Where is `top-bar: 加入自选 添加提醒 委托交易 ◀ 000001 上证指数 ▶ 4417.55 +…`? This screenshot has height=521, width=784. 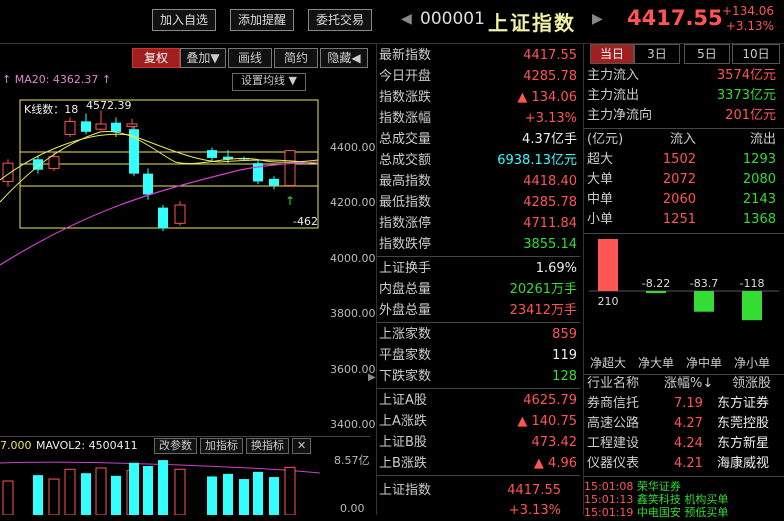
top-bar: 加入自选 添加提醒 委托交易 ◀ 000001 上证指数 ▶ 4417.55 +… is located at coordinates (392, 22).